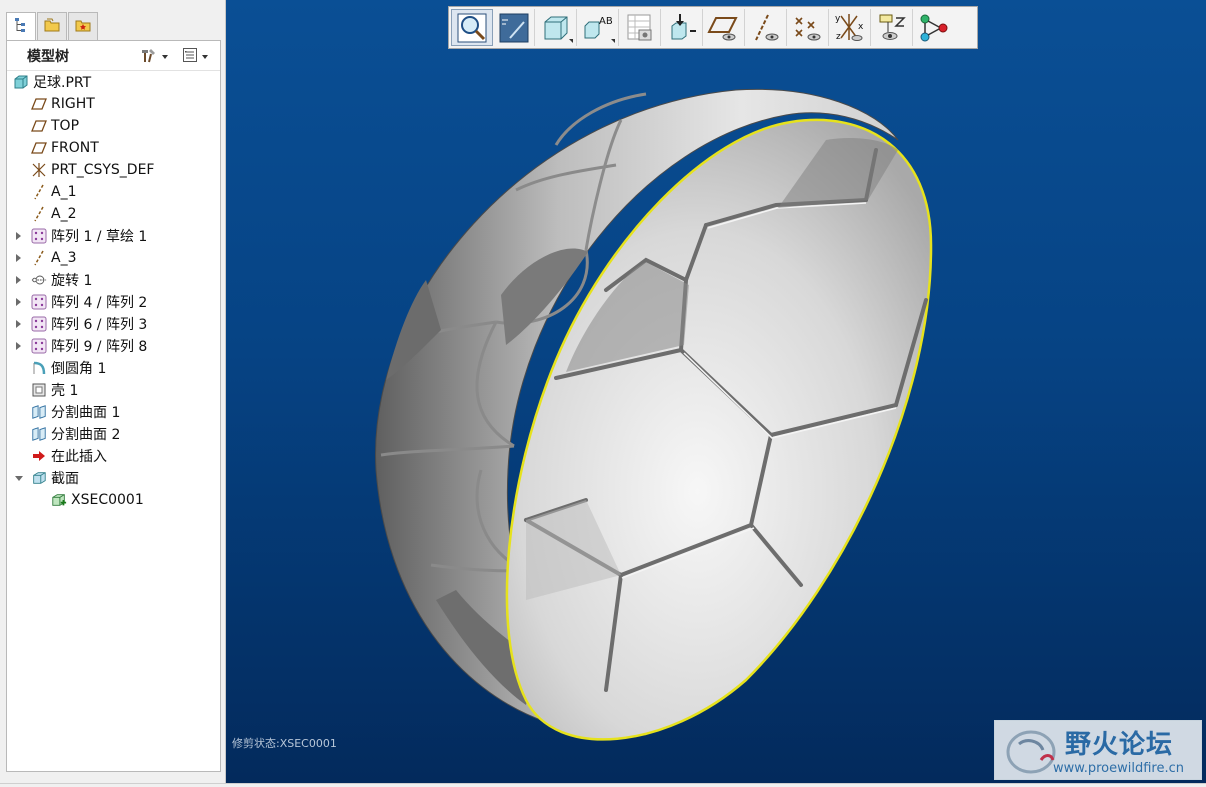 This screenshot has width=1206, height=787. Describe the element at coordinates (113, 126) in the screenshot. I see `tree-item: TOP` at that location.